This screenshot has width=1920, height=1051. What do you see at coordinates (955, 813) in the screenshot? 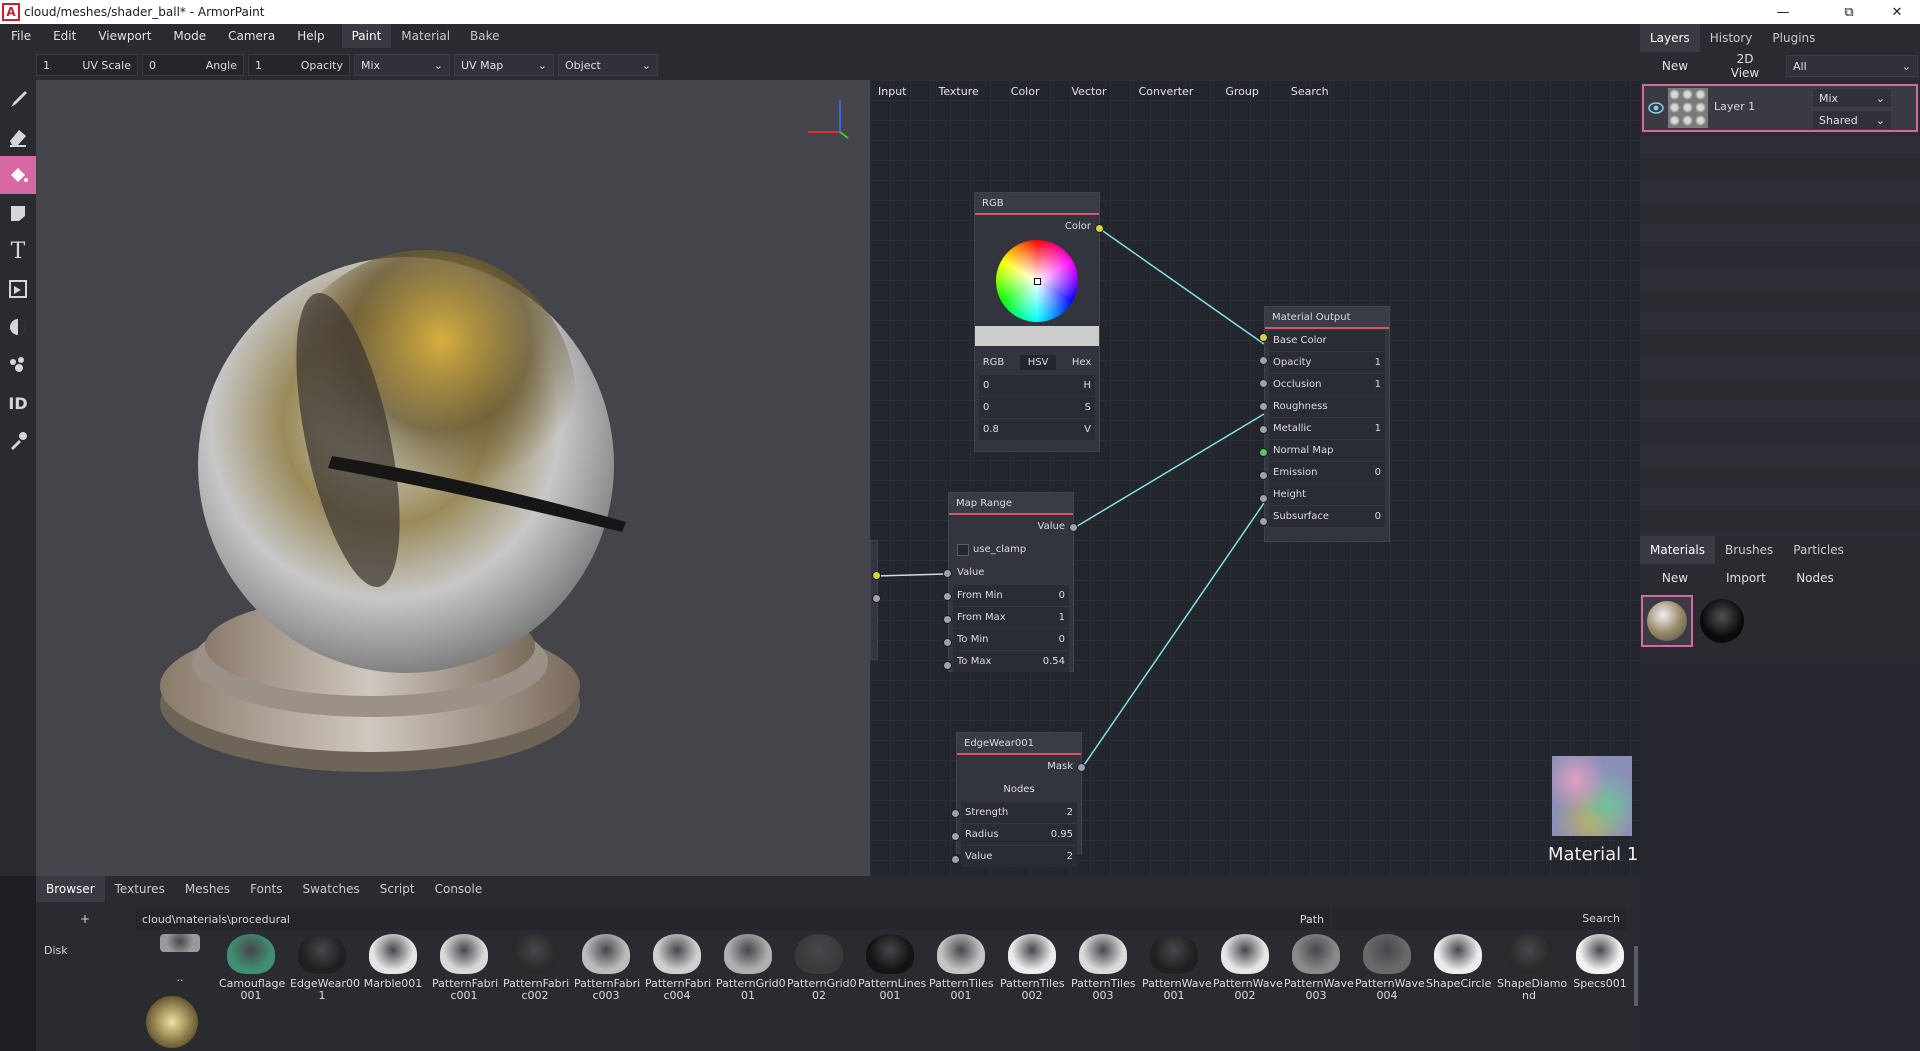
I see `strength-socket` at bounding box center [955, 813].